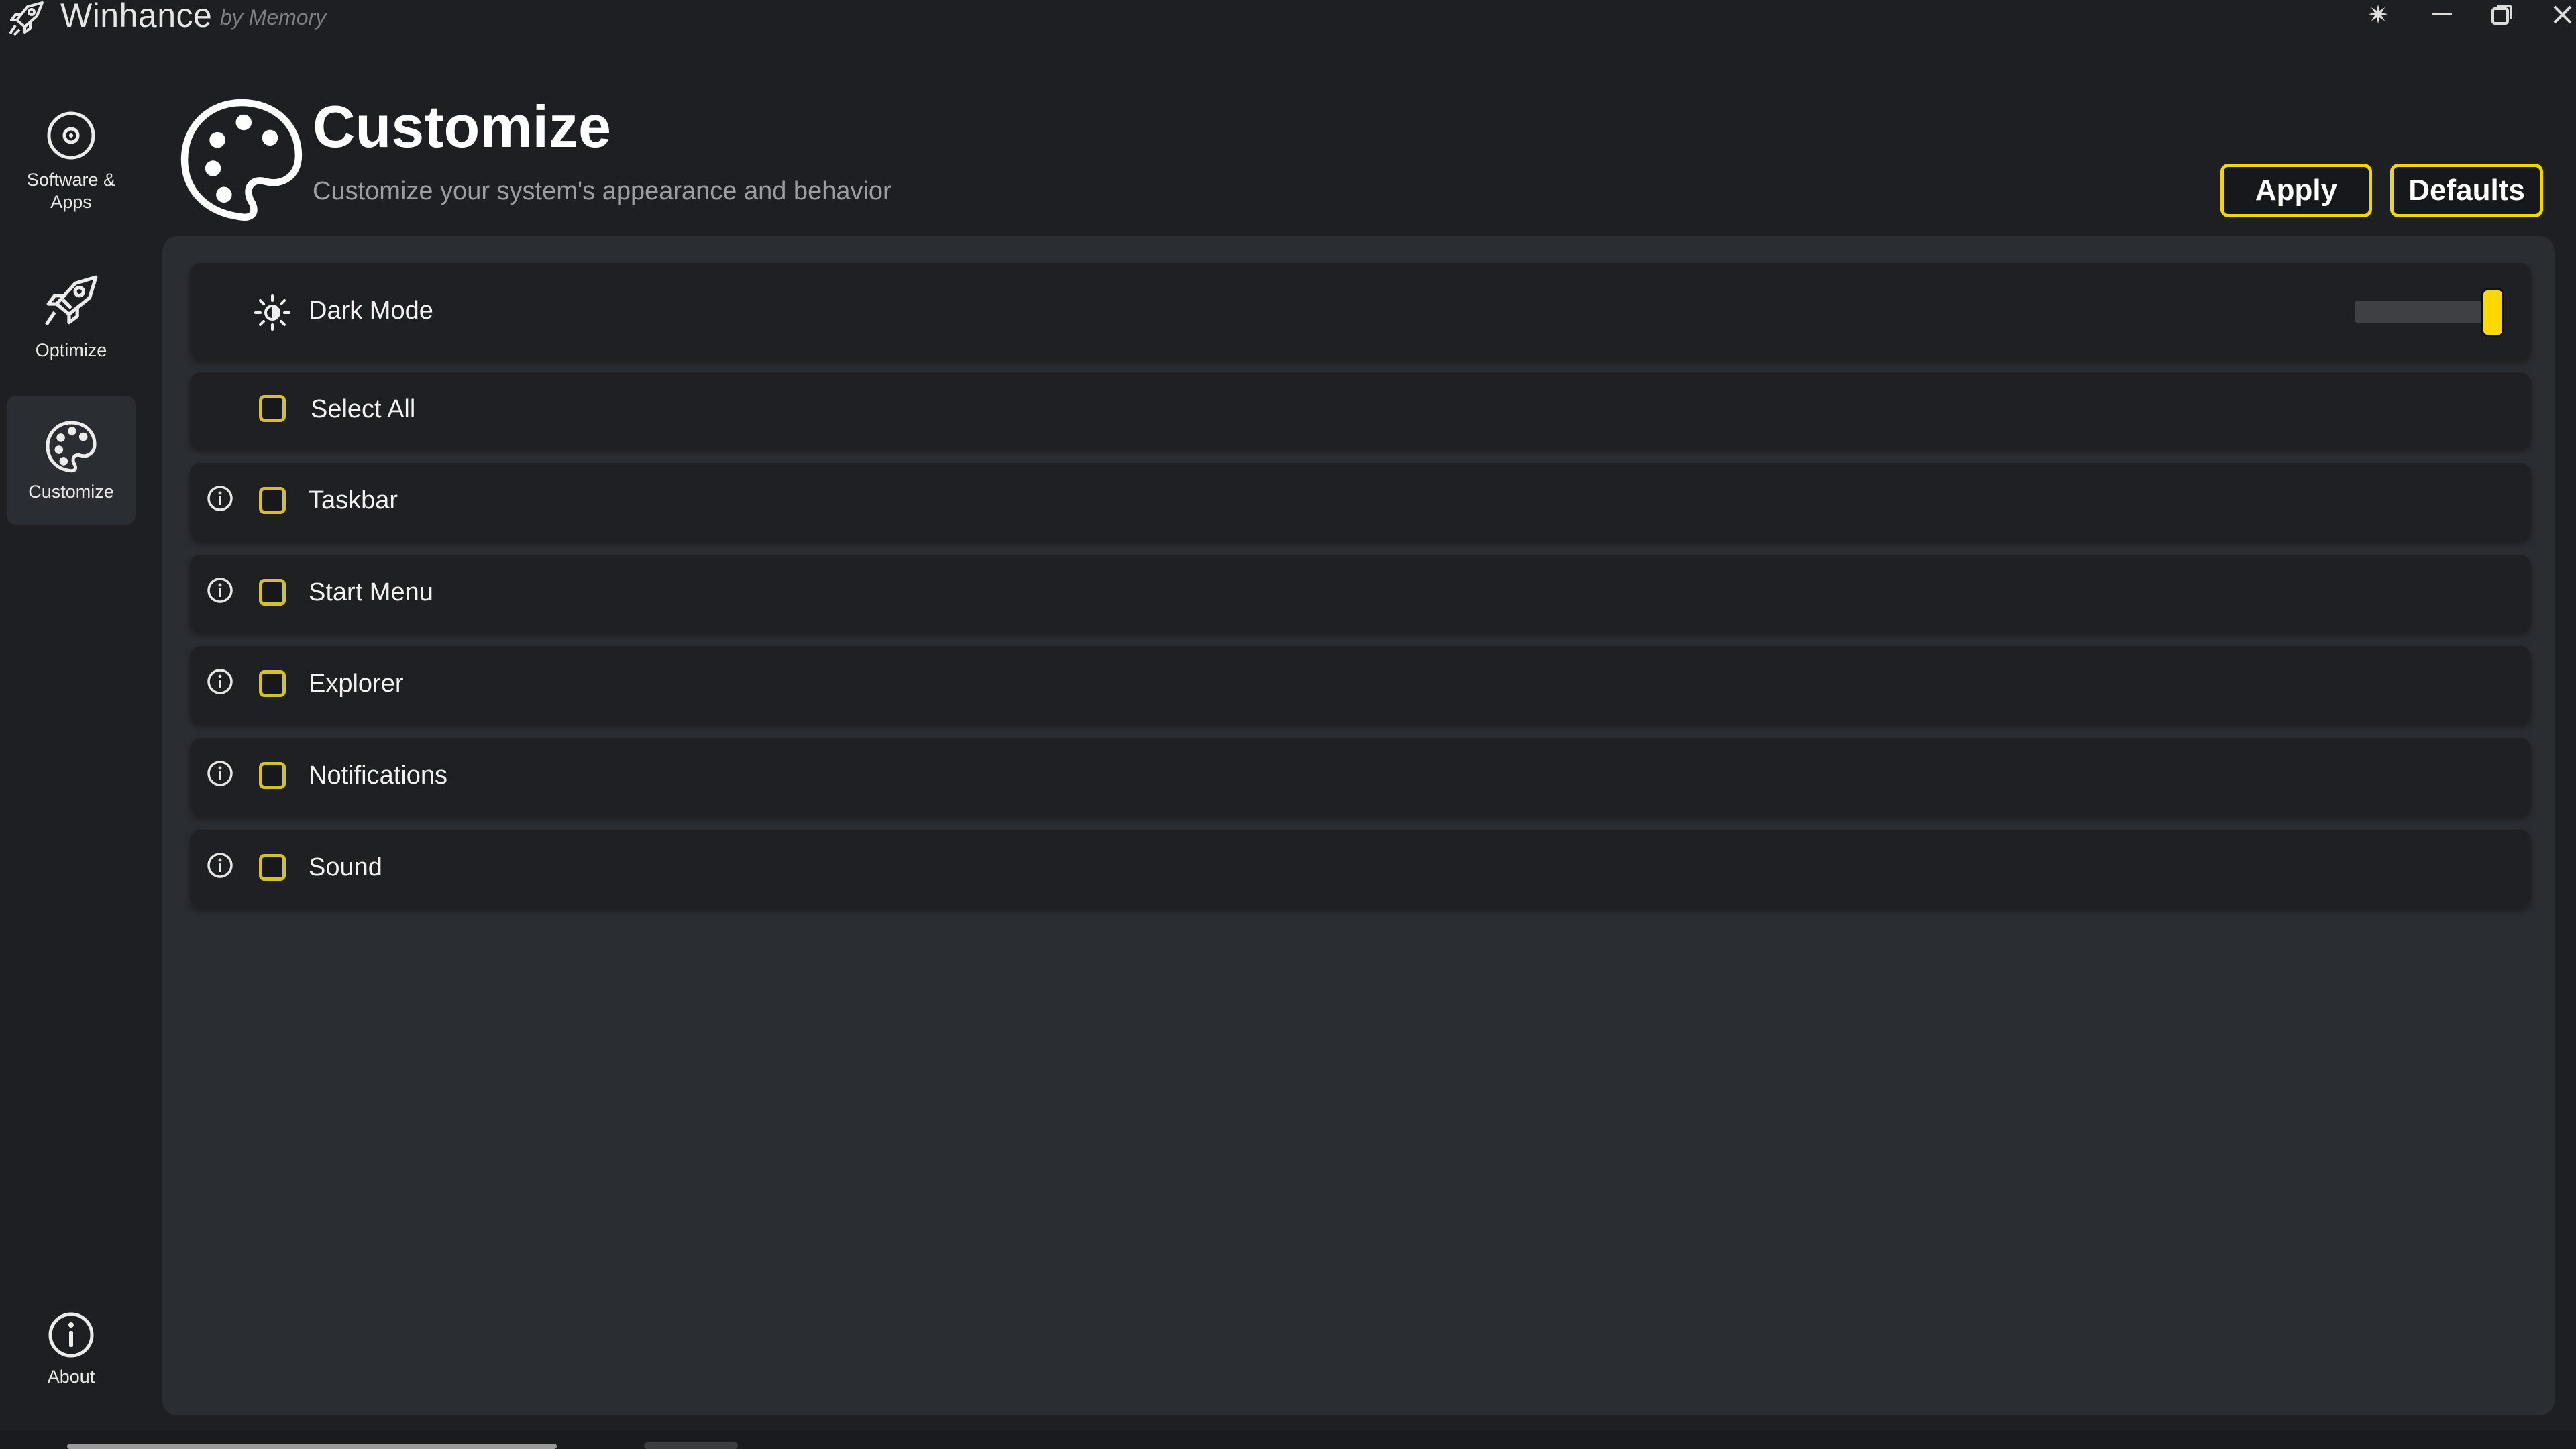  I want to click on sidebar-label-line2: Apps, so click(71, 202).